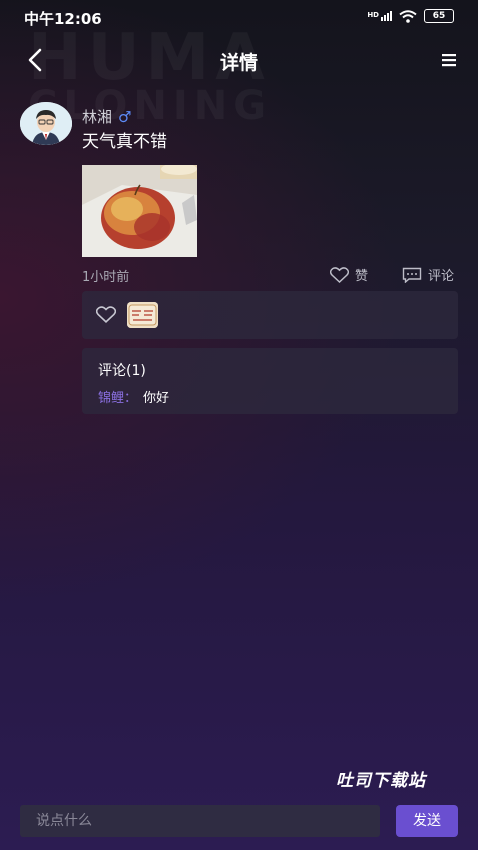 The width and height of the screenshot is (478, 850). What do you see at coordinates (270, 315) in the screenshot?
I see `likes-panel` at bounding box center [270, 315].